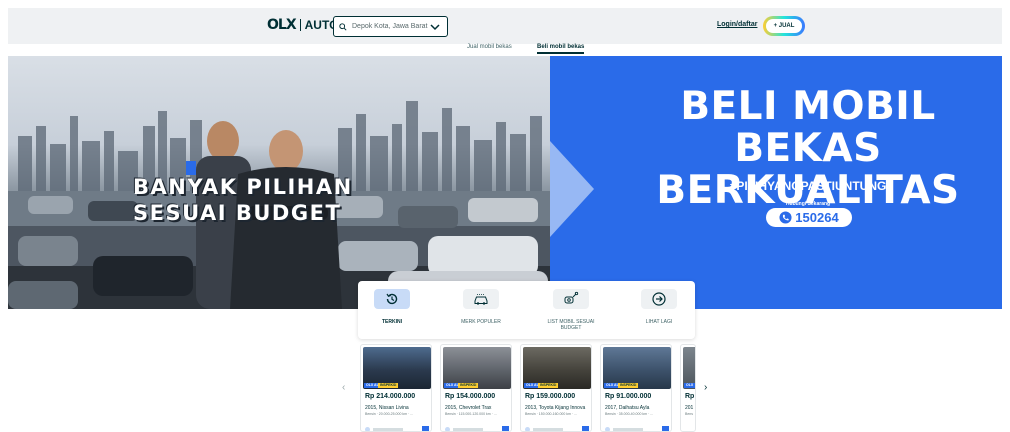 The width and height of the screenshot is (1010, 432). I want to click on listing-price: Rp 214.000.000, so click(390, 396).